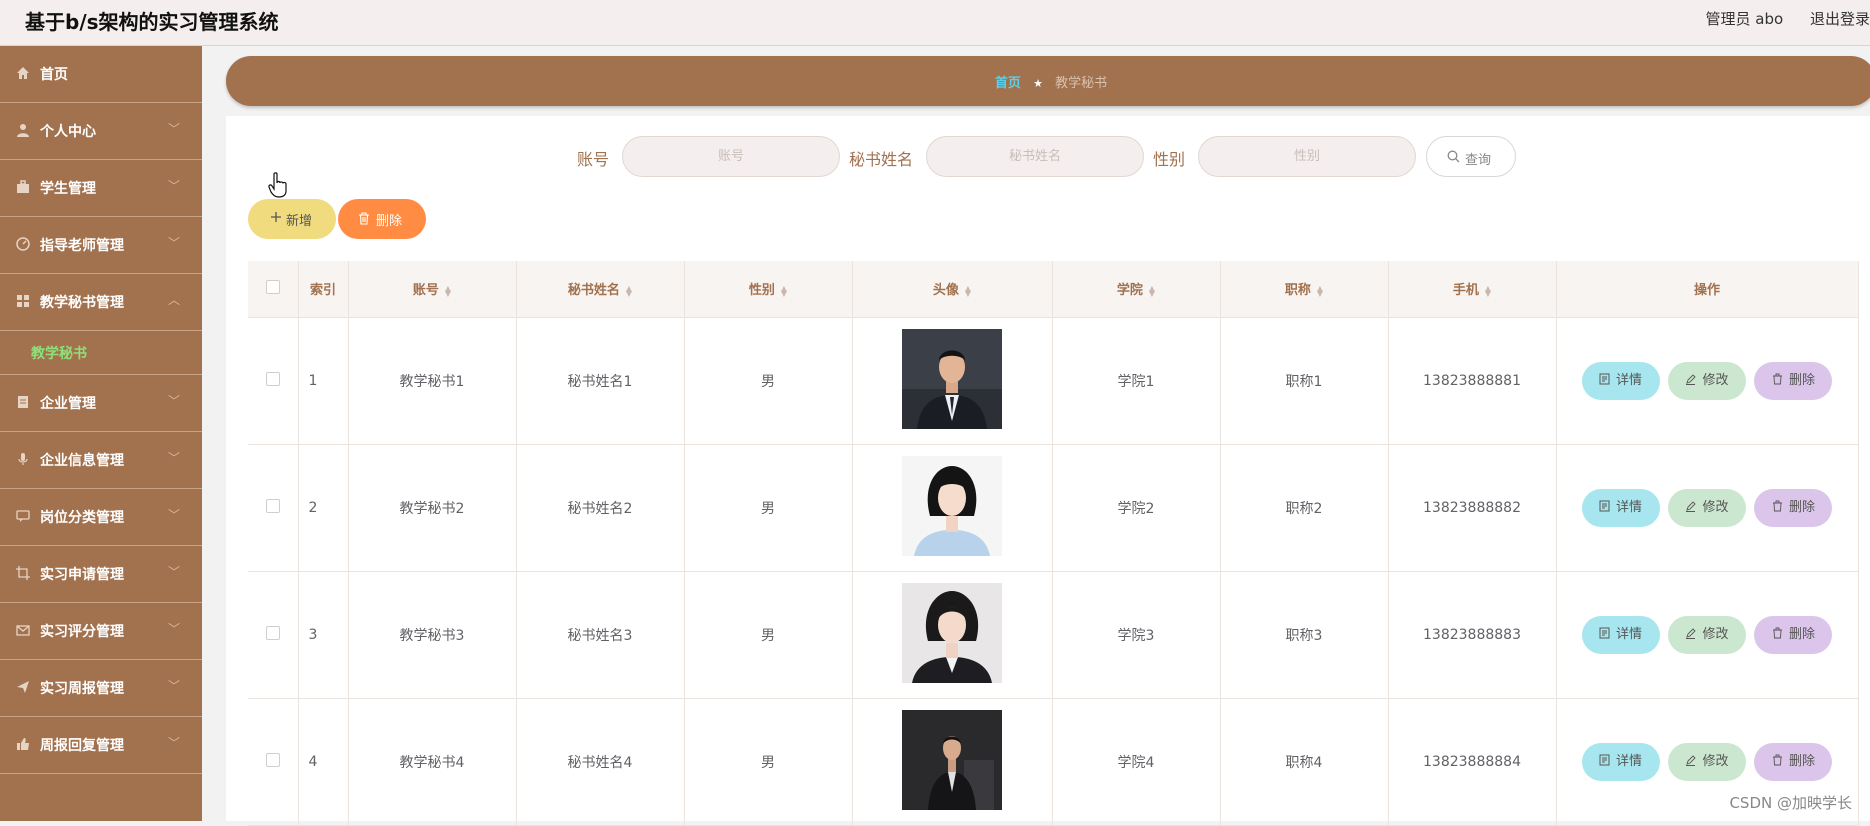 The image size is (1870, 826). Describe the element at coordinates (1035, 156) in the screenshot. I see `name-input` at that location.